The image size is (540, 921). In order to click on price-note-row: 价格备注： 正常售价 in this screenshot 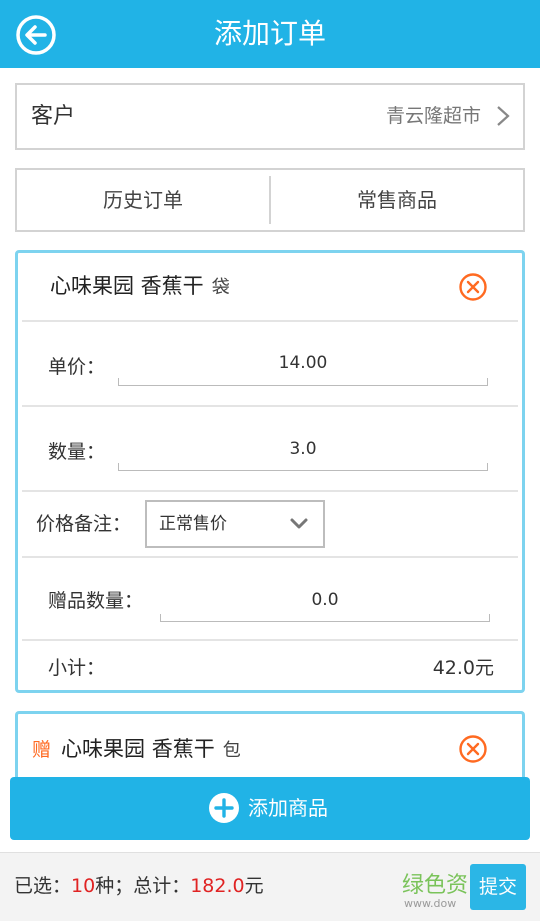, I will do `click(270, 523)`.